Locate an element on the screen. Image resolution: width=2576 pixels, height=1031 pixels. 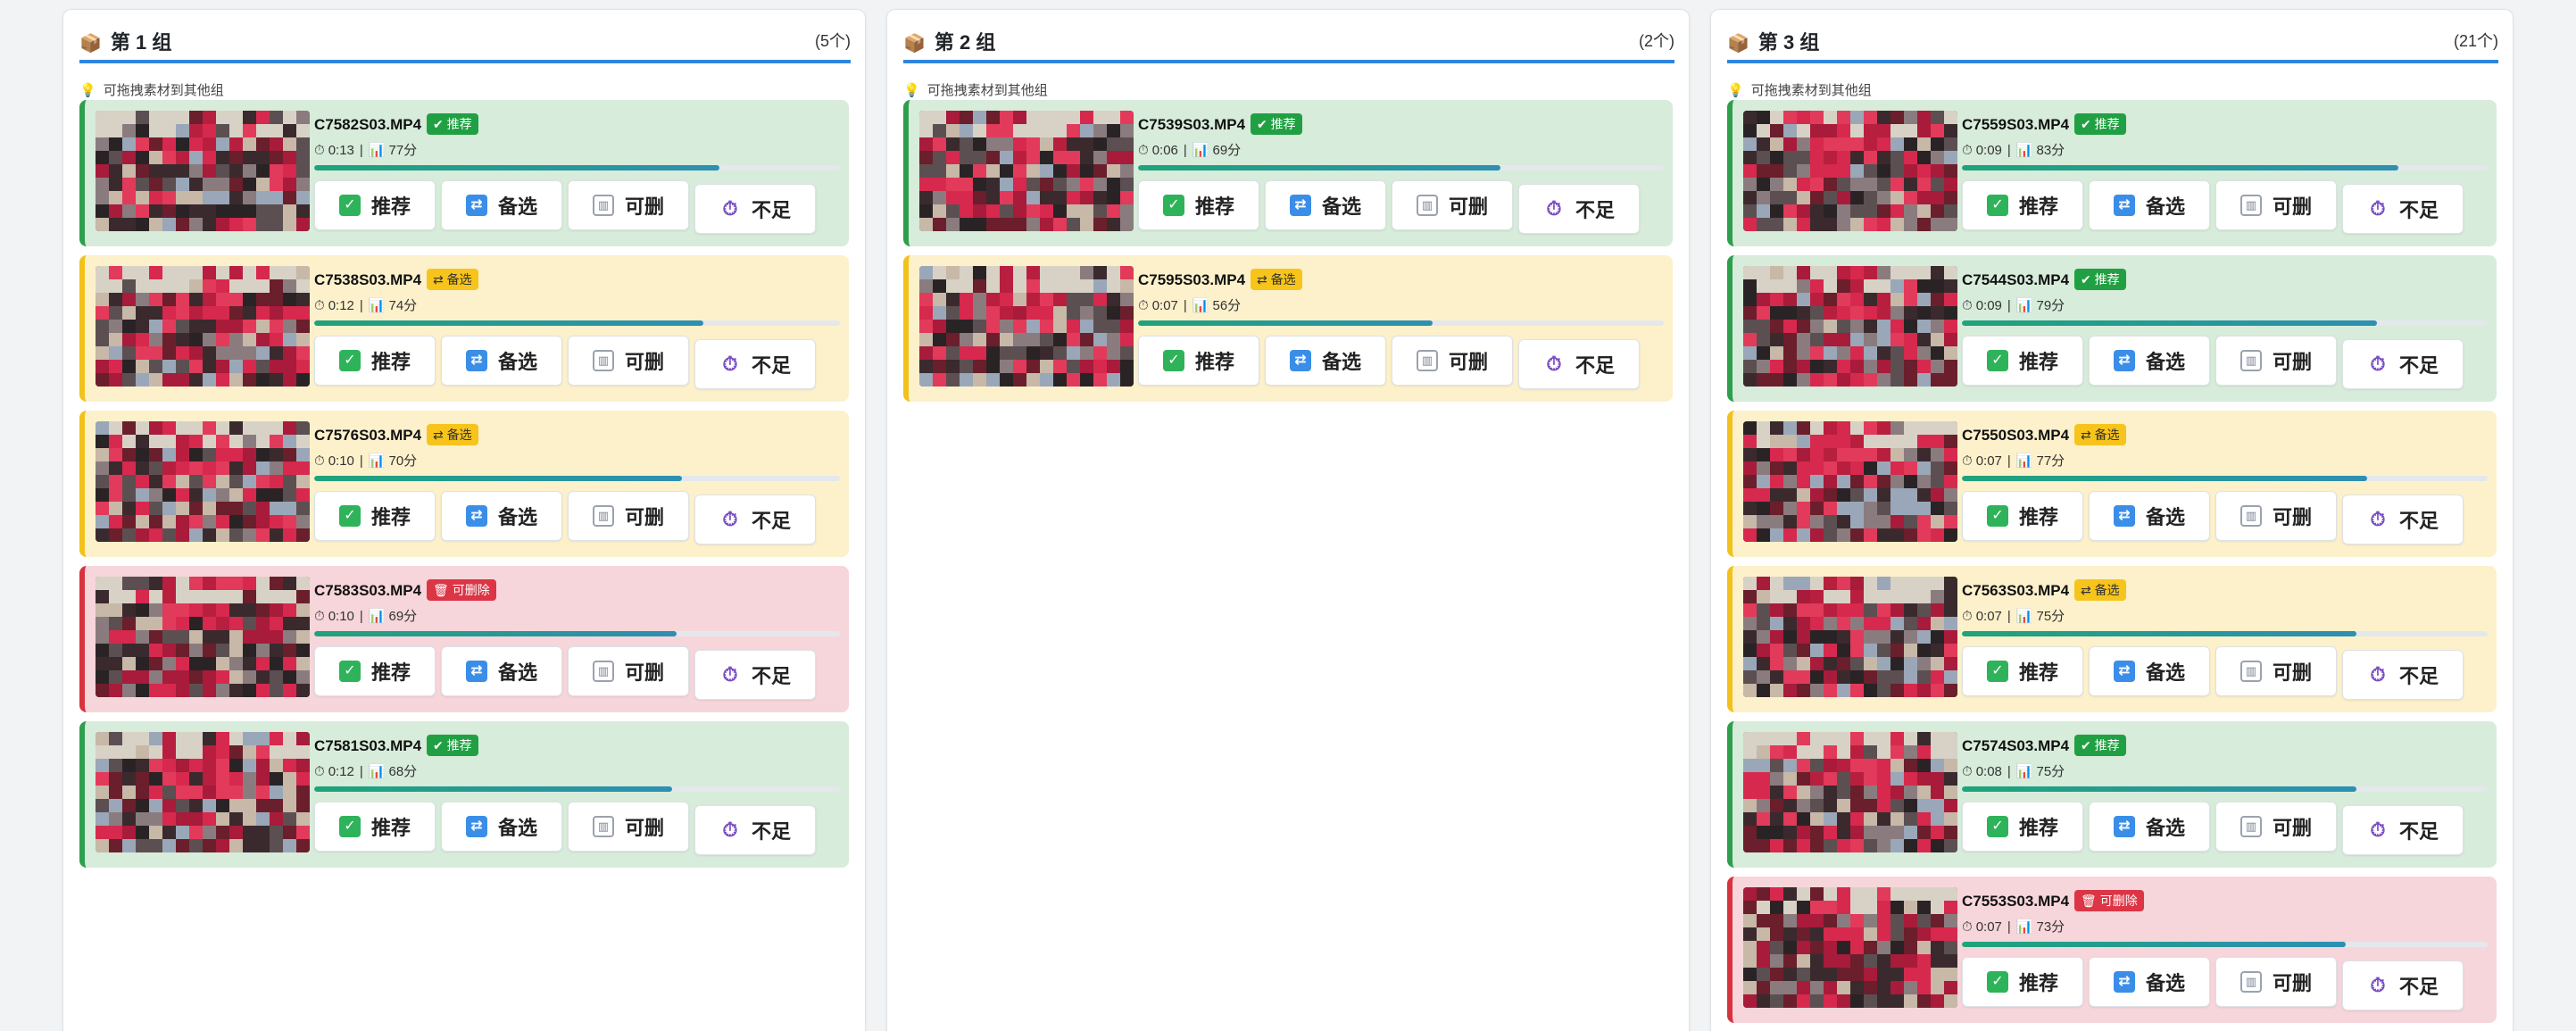
clip-card: C7550S03.MP4 ⇄ 备选 ⏱ 0:07 | 📊 77分 ✓ 推荐 ⇄ 备选 ▥ 可删 ⏱ 不足 is located at coordinates (2112, 484).